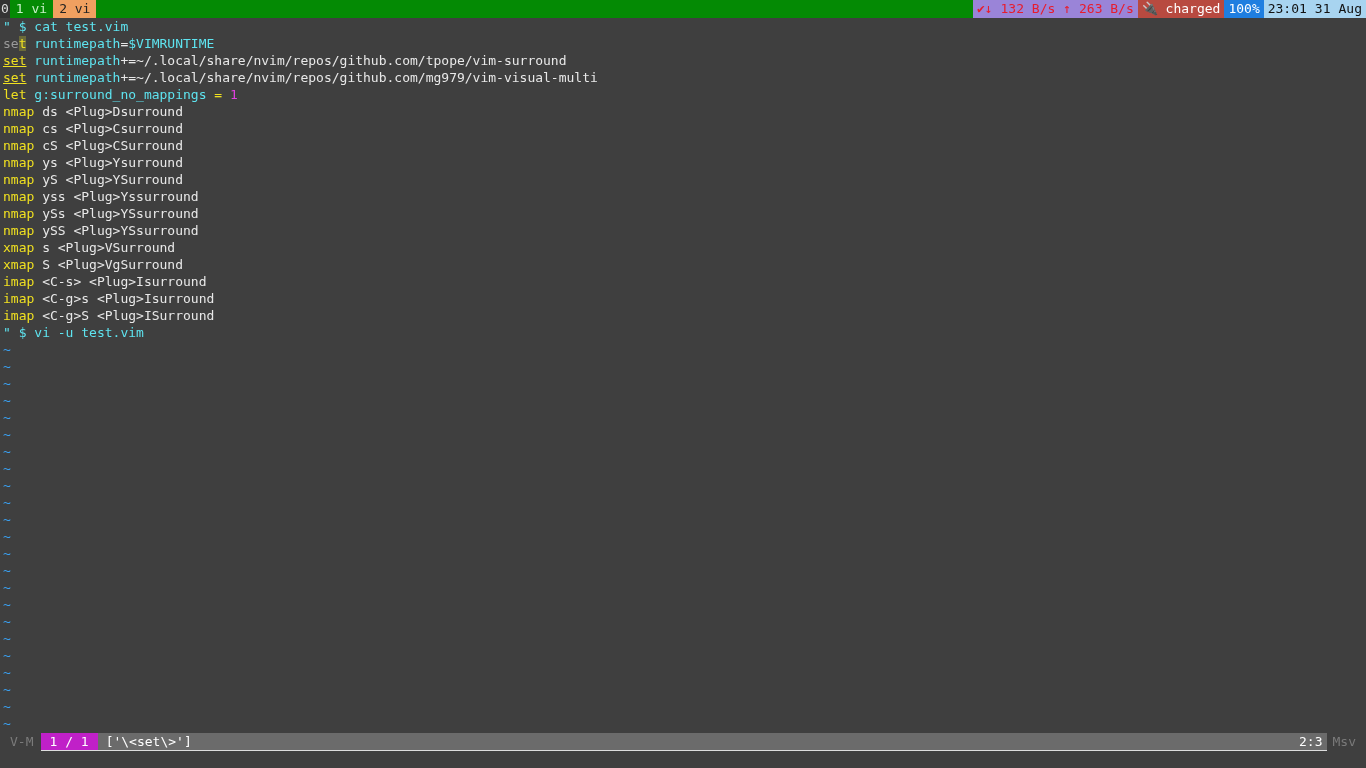 The width and height of the screenshot is (1366, 768). Describe the element at coordinates (15, 94) in the screenshot. I see `code-text: let` at that location.